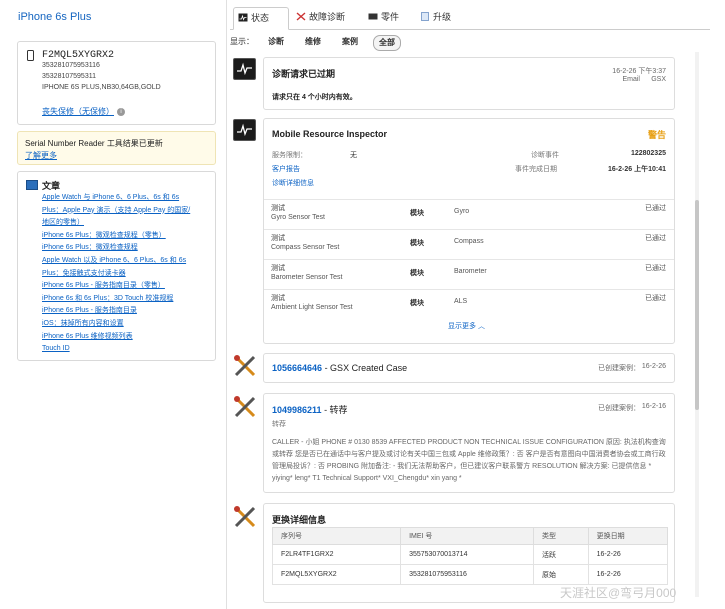  Describe the element at coordinates (639, 71) in the screenshot. I see `expired-date: 16-2-26 下午3:37` at that location.